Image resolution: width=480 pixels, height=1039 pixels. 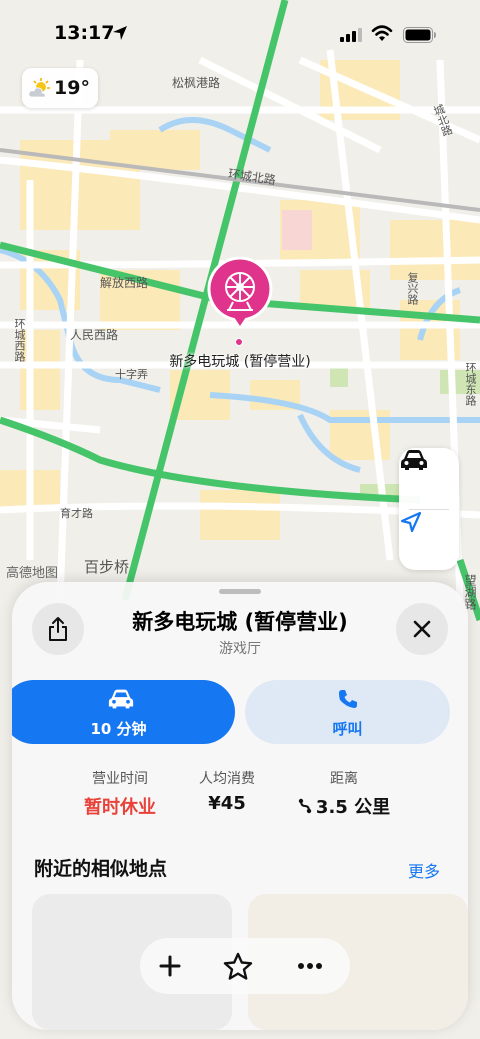 I want to click on drive-directions-button: 10 分钟, so click(x=123, y=712).